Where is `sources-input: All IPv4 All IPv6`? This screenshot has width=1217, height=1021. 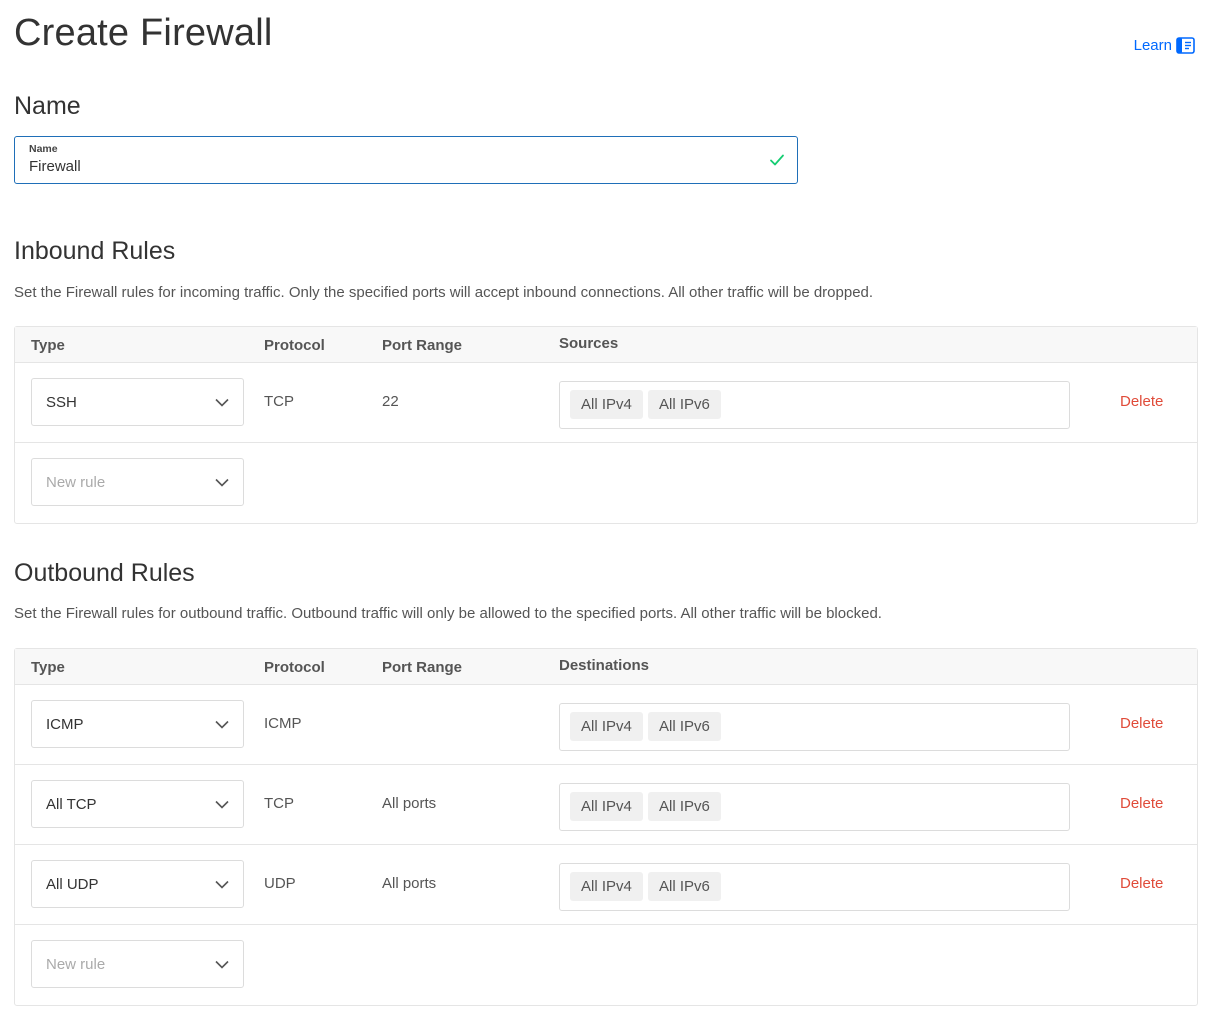
sources-input: All IPv4 All IPv6 is located at coordinates (814, 405).